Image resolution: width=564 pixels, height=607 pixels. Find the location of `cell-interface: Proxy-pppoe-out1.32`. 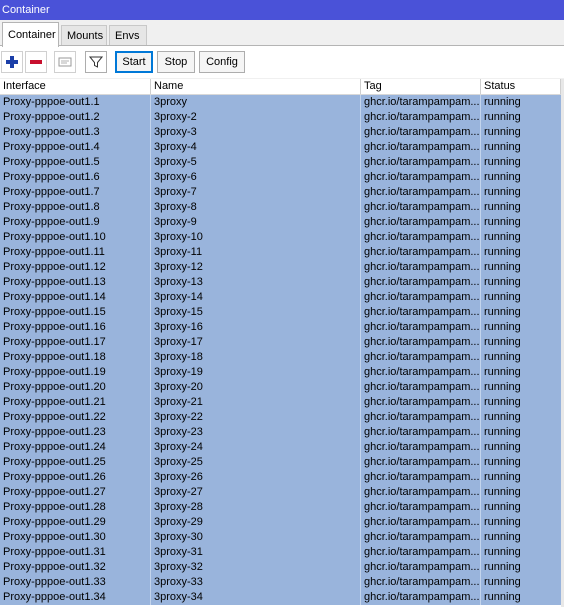

cell-interface: Proxy-pppoe-out1.32 is located at coordinates (75, 567).